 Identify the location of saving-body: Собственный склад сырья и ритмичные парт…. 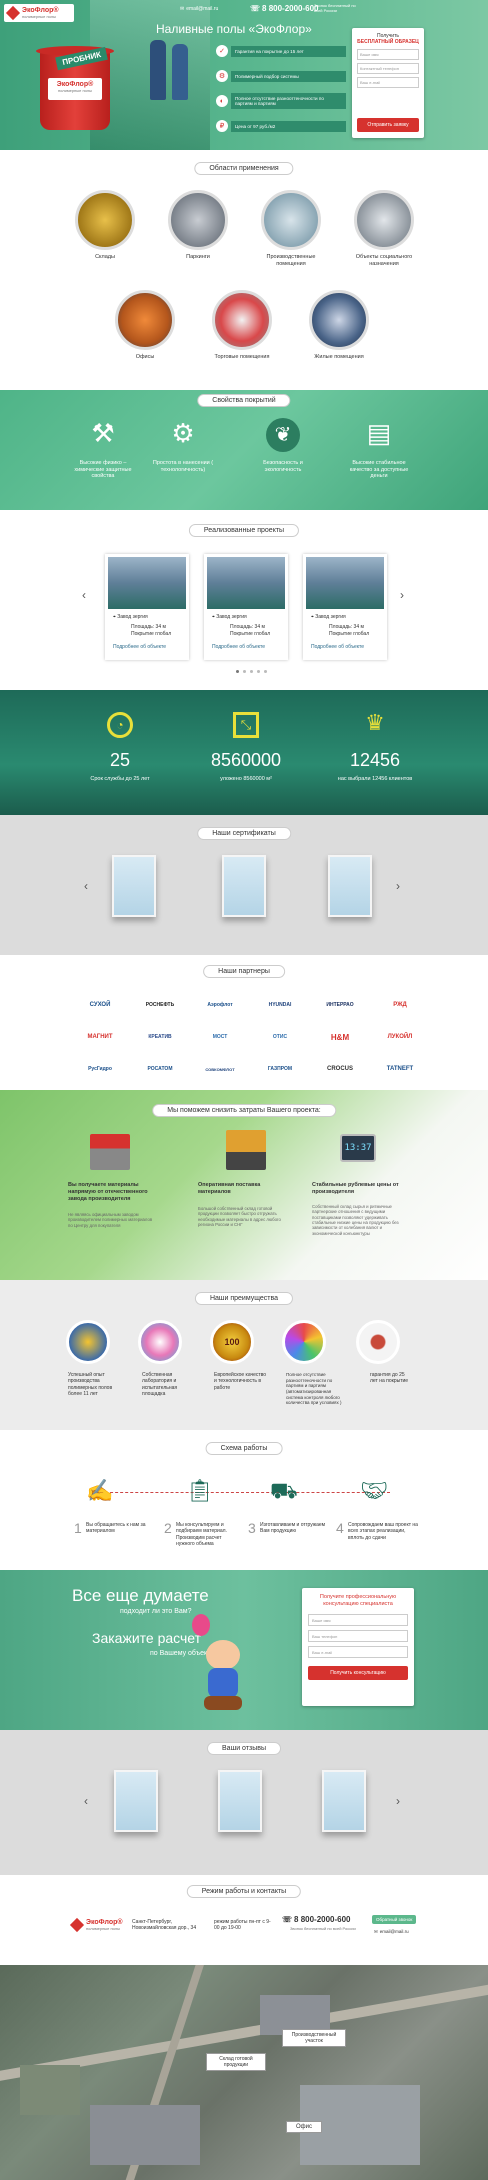
(355, 1220).